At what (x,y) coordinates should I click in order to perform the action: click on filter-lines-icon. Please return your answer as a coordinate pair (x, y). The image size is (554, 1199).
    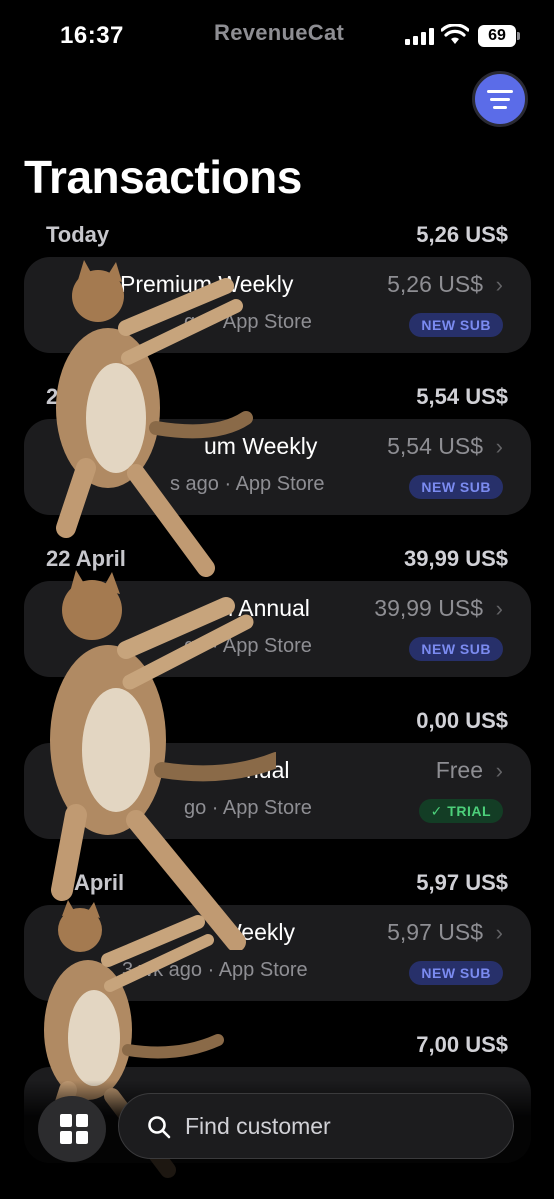
    Looking at the image, I should click on (500, 91).